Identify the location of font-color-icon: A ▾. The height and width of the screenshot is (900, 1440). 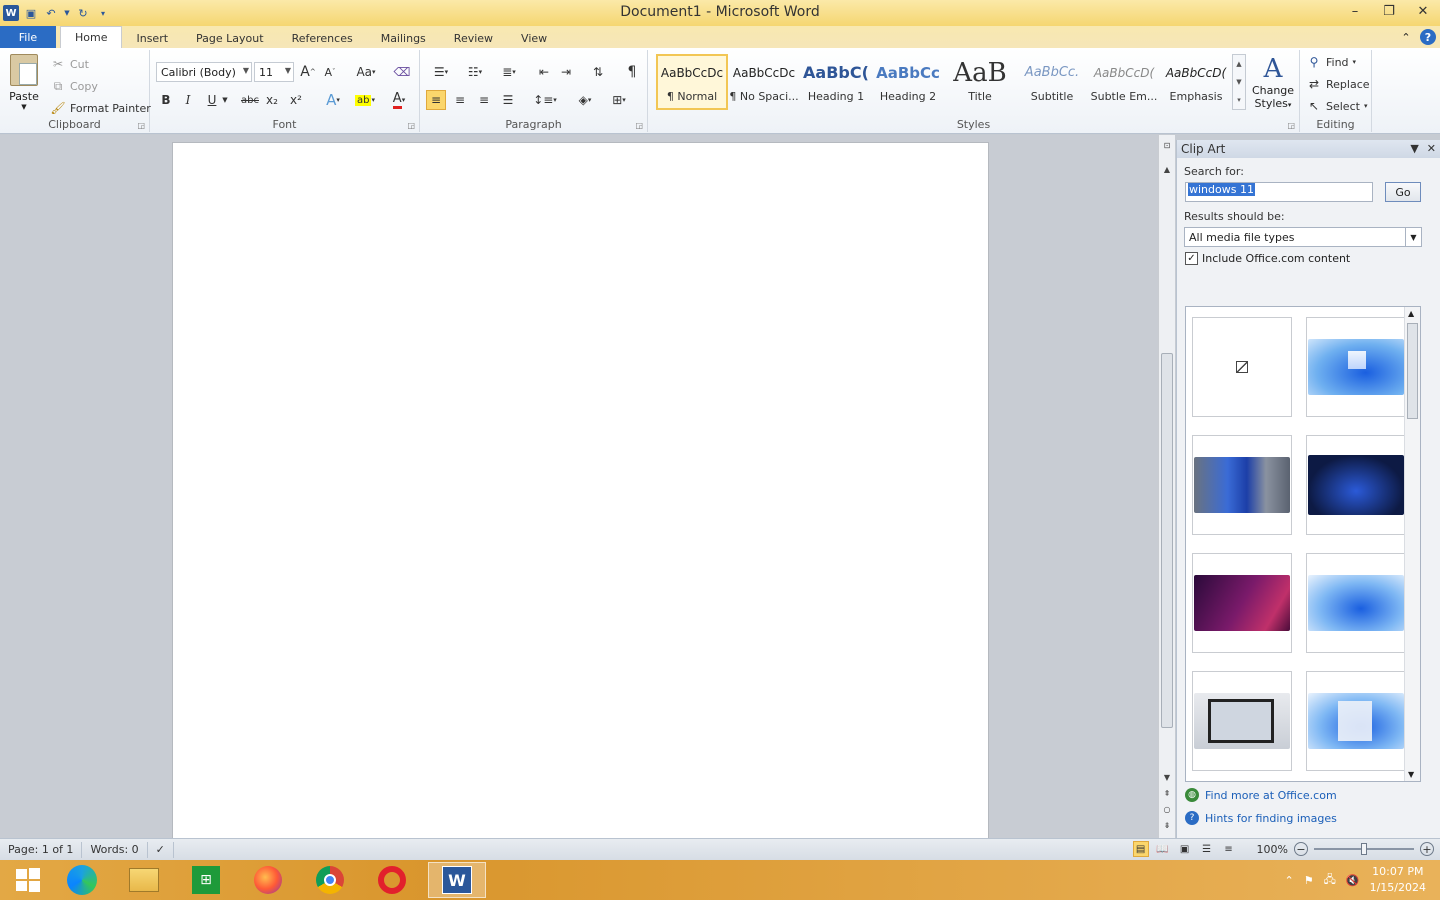
(399, 100).